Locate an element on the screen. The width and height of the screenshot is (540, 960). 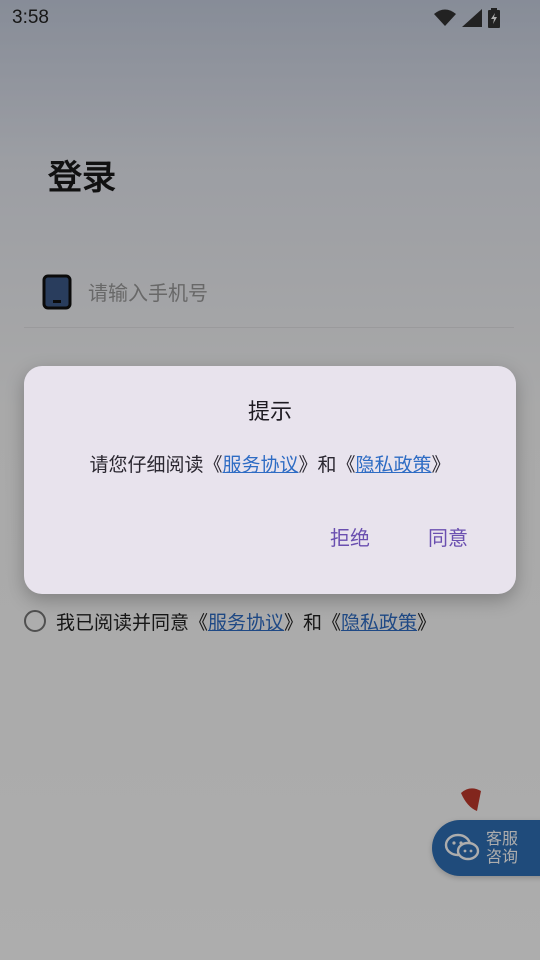
dialog-title: 提示 is located at coordinates (269, 412).